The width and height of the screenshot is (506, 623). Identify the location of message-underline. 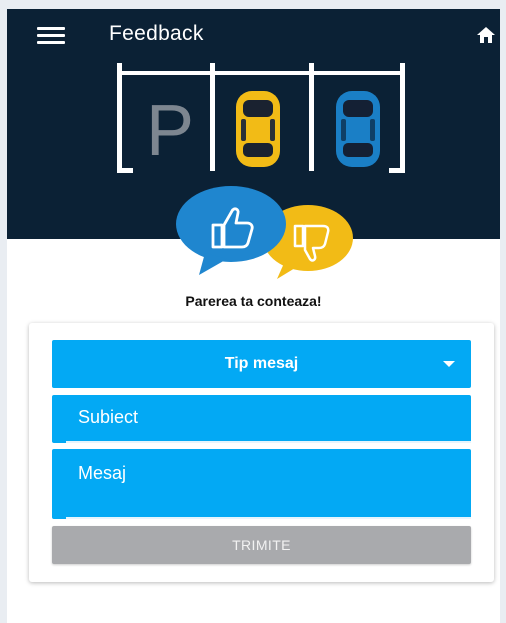
(268, 518).